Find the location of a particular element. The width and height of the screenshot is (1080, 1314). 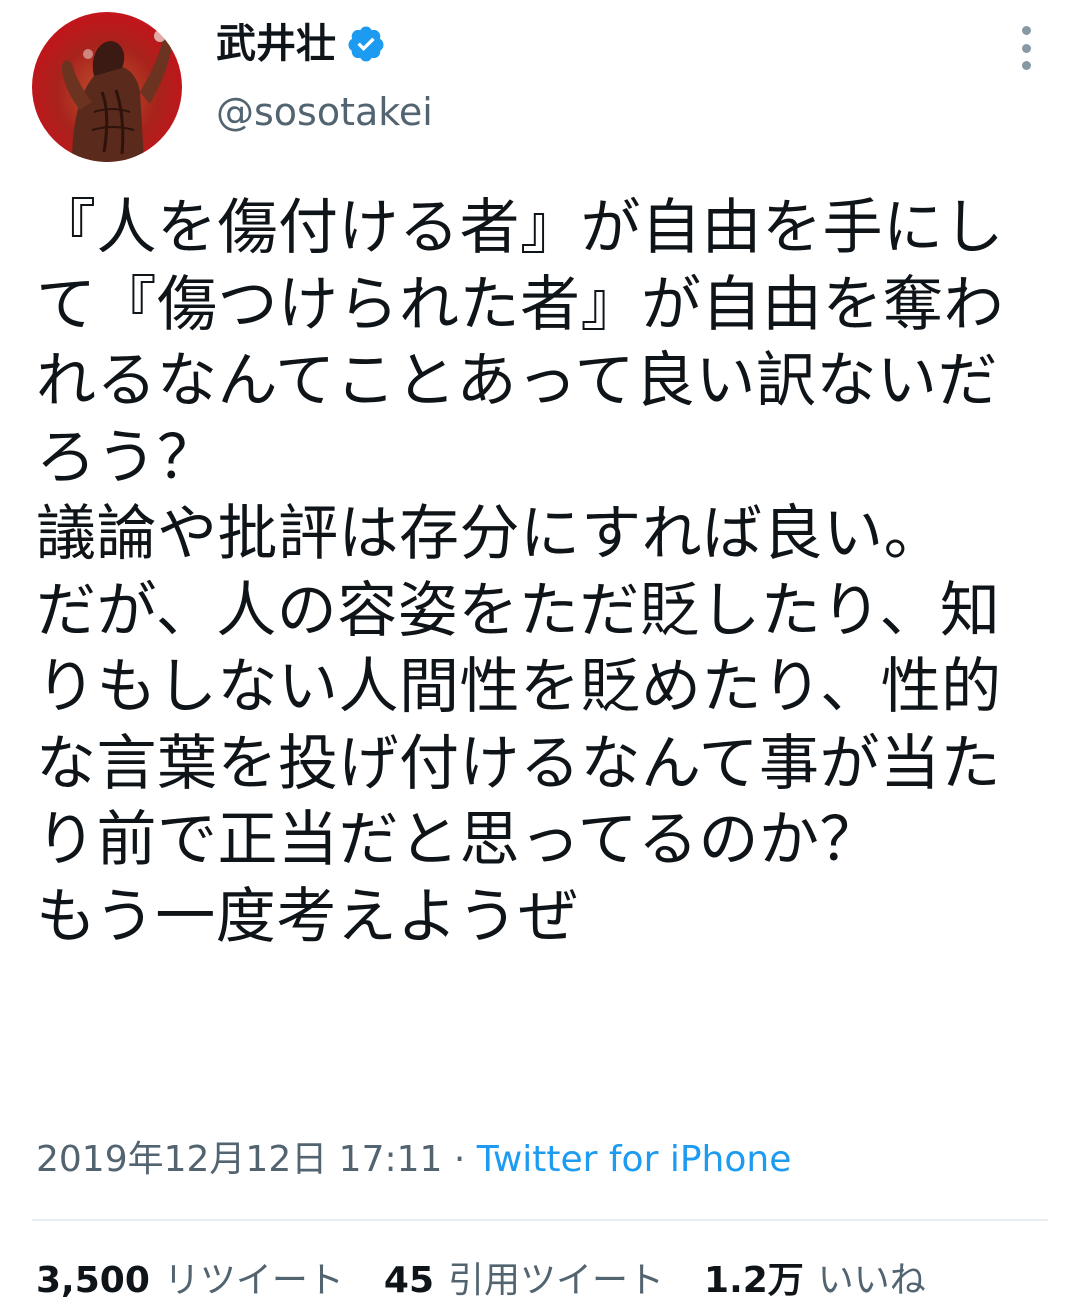

author-header: 武井壮 is located at coordinates (301, 44).